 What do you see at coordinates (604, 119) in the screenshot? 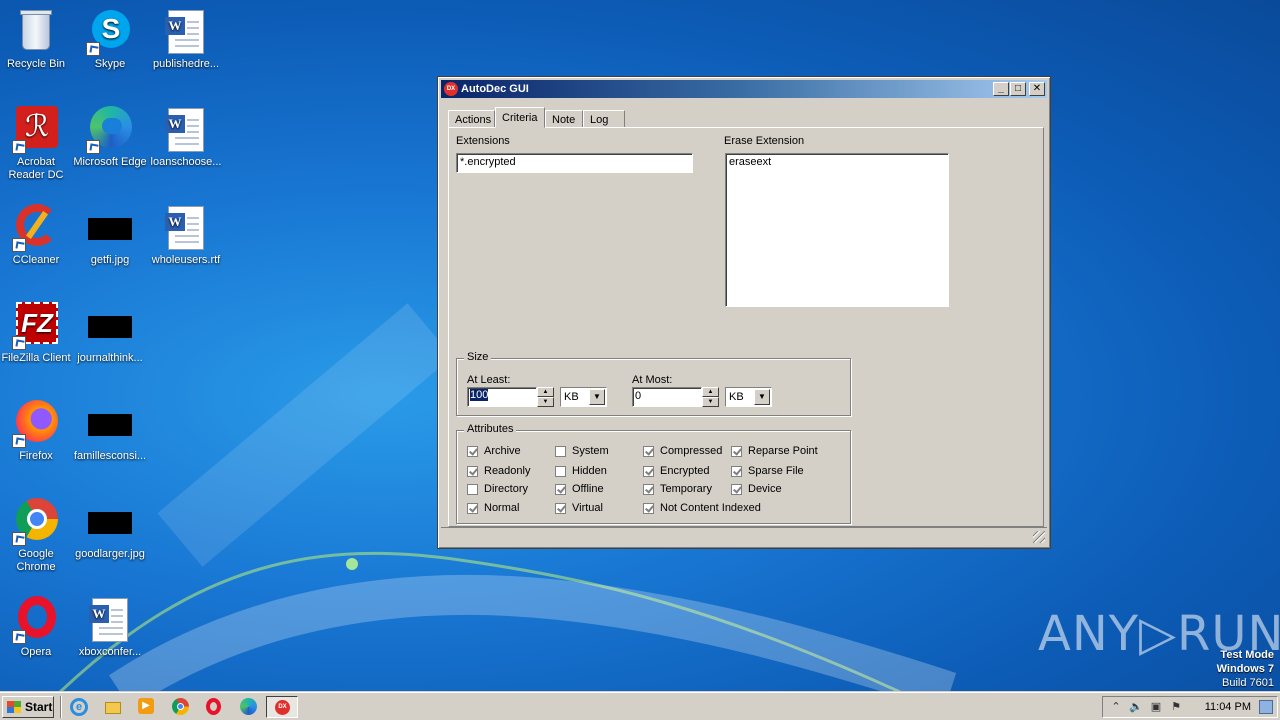
I see `tab-log: Log` at bounding box center [604, 119].